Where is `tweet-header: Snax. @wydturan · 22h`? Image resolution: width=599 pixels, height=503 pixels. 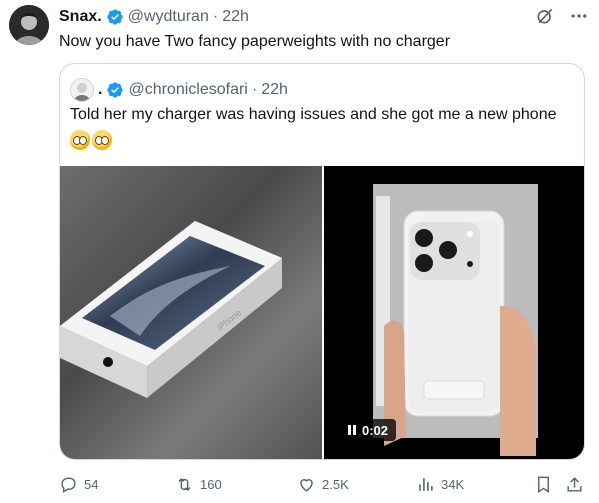 tweet-header: Snax. @wydturan · 22h is located at coordinates (154, 17).